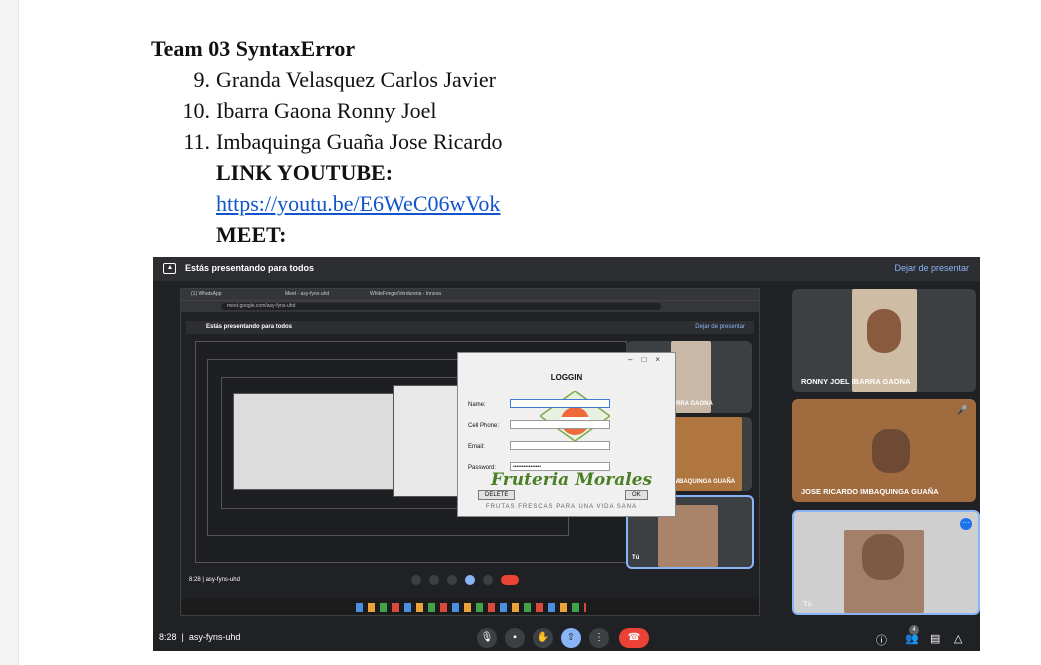  Describe the element at coordinates (807, 603) in the screenshot. I see `self-name: Tú` at that location.